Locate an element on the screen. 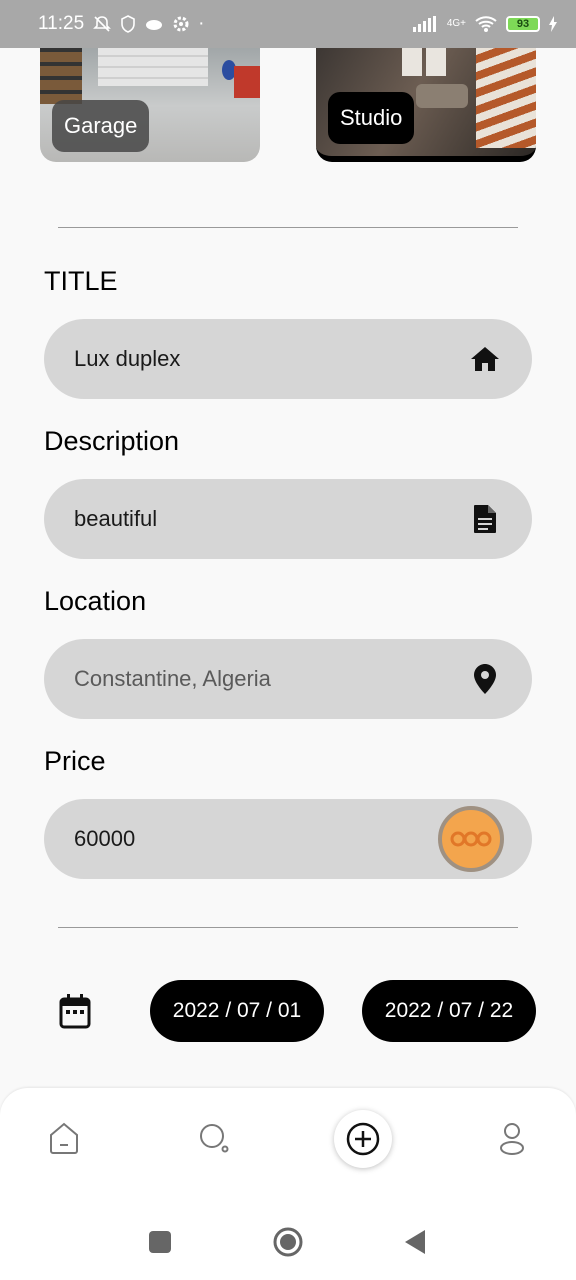  title-value: Lux duplex is located at coordinates (127, 358).